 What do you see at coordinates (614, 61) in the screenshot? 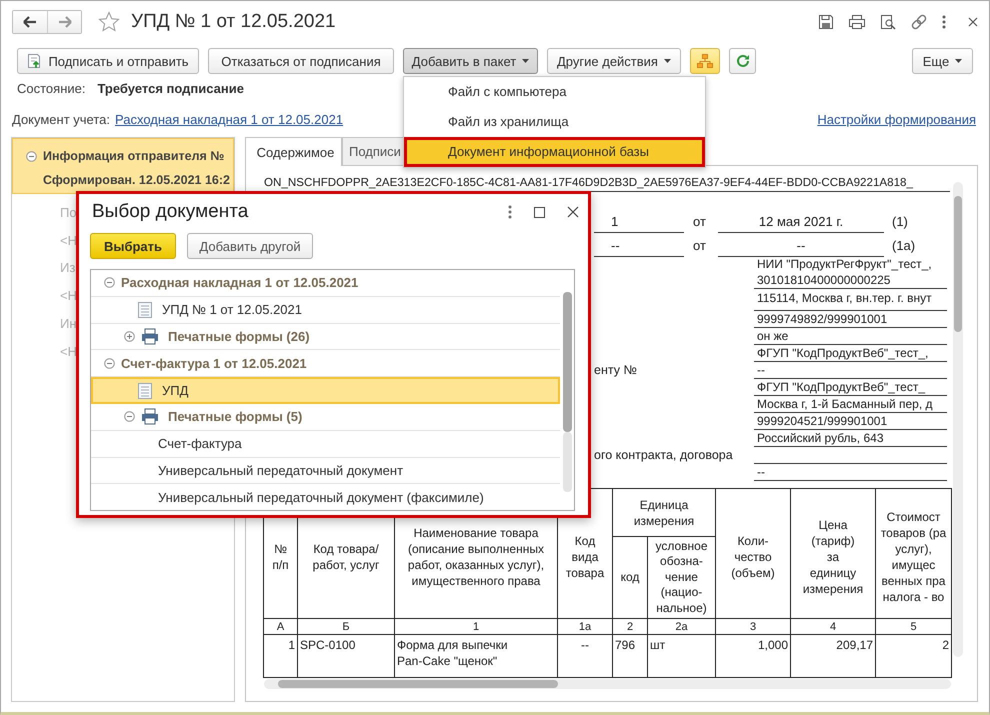
I see `menu-button: Другие действия` at bounding box center [614, 61].